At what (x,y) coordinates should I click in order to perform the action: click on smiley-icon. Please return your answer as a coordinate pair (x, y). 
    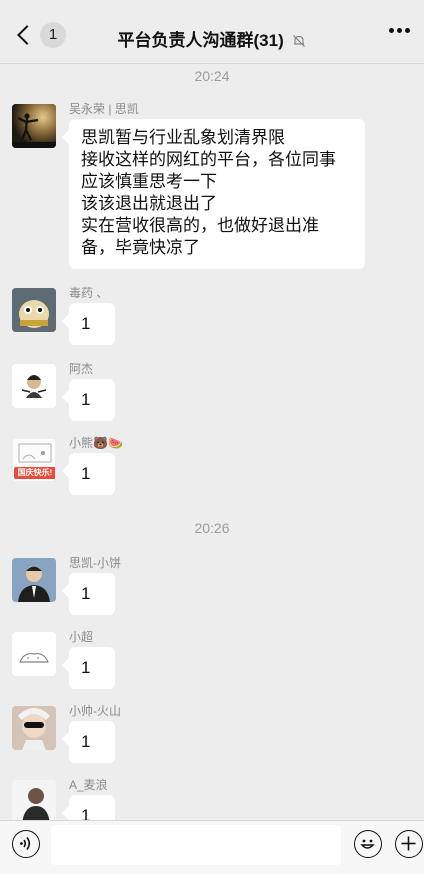
    Looking at the image, I should click on (367, 844).